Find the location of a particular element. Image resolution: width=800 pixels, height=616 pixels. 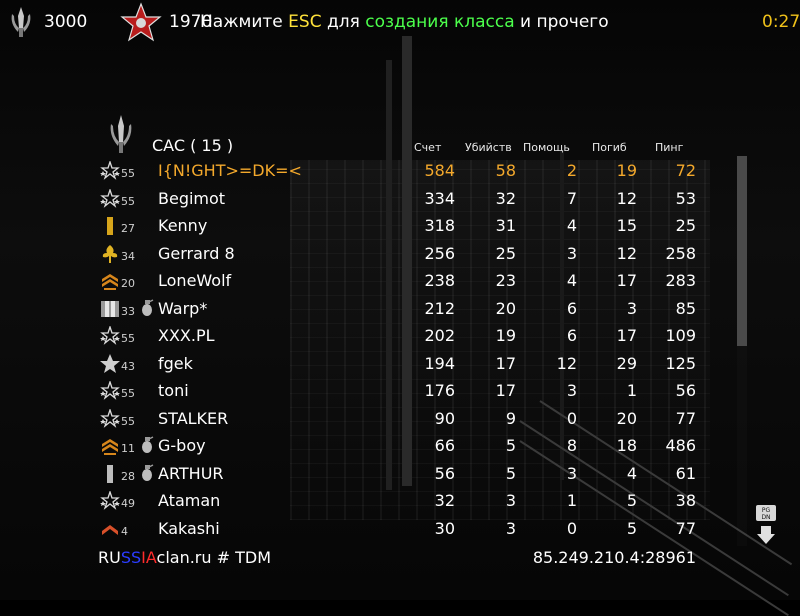

player-score: 202 is located at coordinates (439, 335).